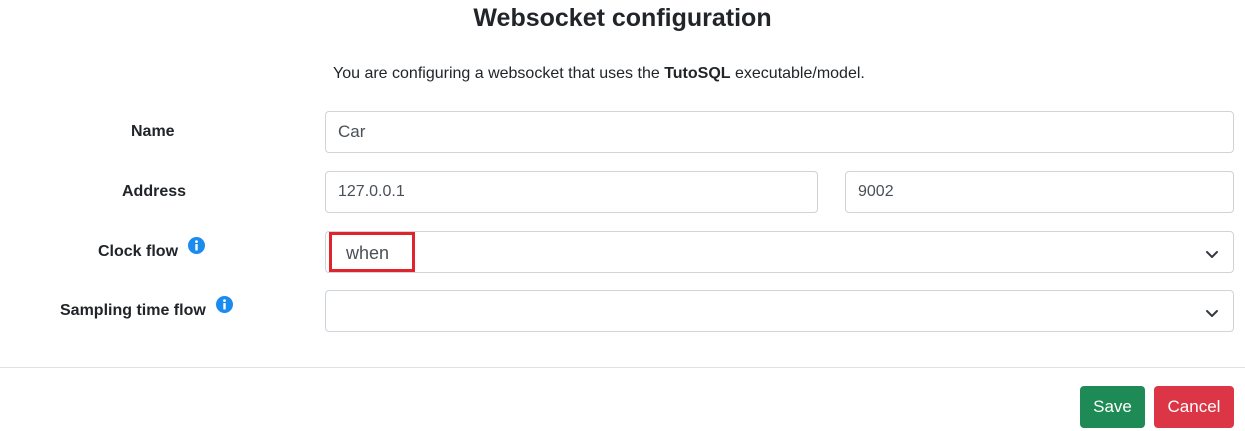  What do you see at coordinates (697, 73) in the screenshot?
I see `intro-model-name: TutoSQL` at bounding box center [697, 73].